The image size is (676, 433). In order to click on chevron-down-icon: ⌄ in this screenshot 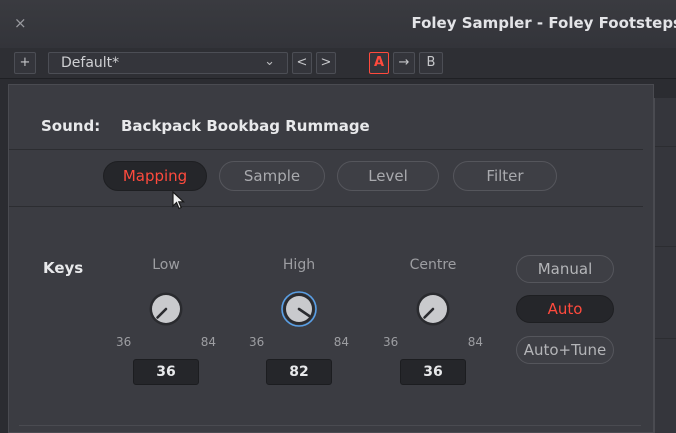, I will do `click(269, 61)`.